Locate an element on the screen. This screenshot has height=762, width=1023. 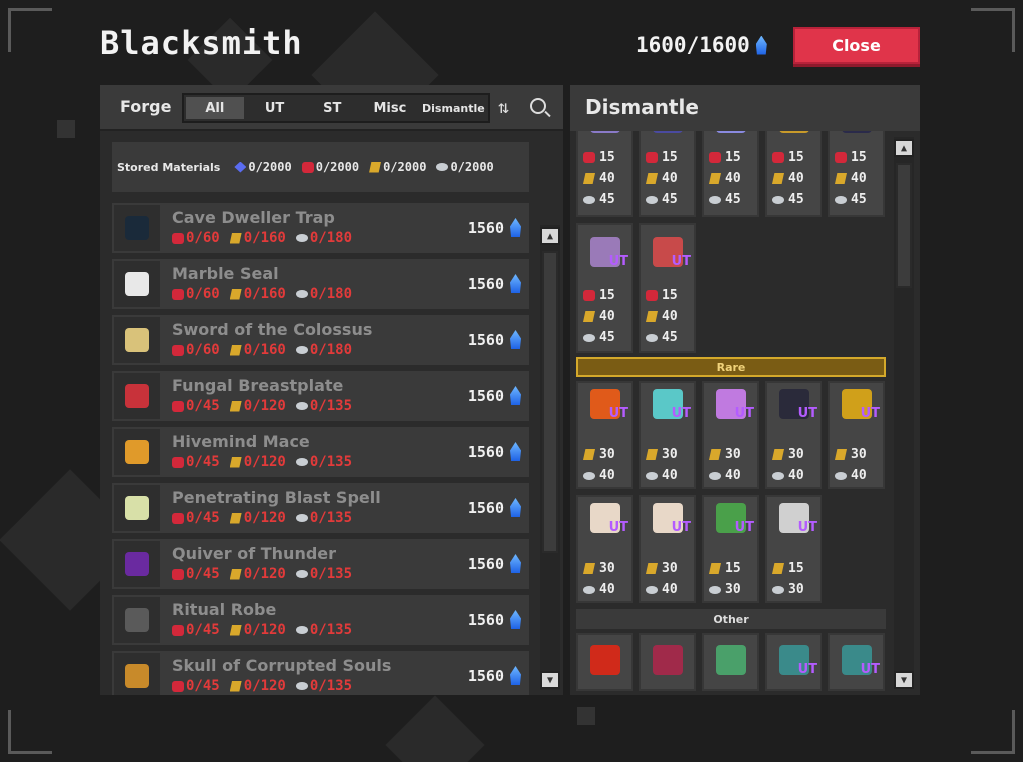
cost-value: 0/60 is located at coordinates (203, 350).